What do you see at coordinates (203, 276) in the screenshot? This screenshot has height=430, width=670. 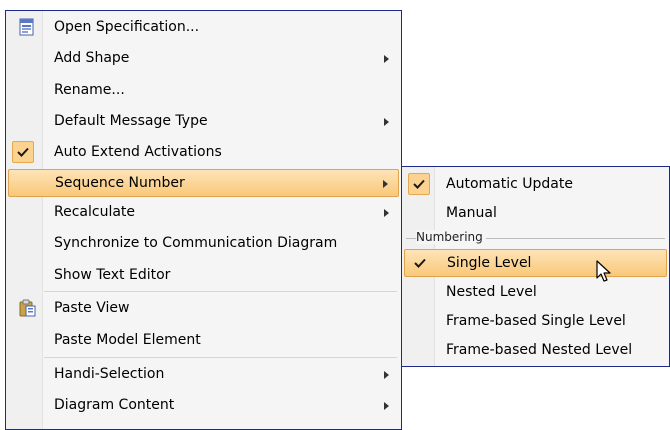 I see `menu-item-show-text-editor: Show Text Editor` at bounding box center [203, 276].